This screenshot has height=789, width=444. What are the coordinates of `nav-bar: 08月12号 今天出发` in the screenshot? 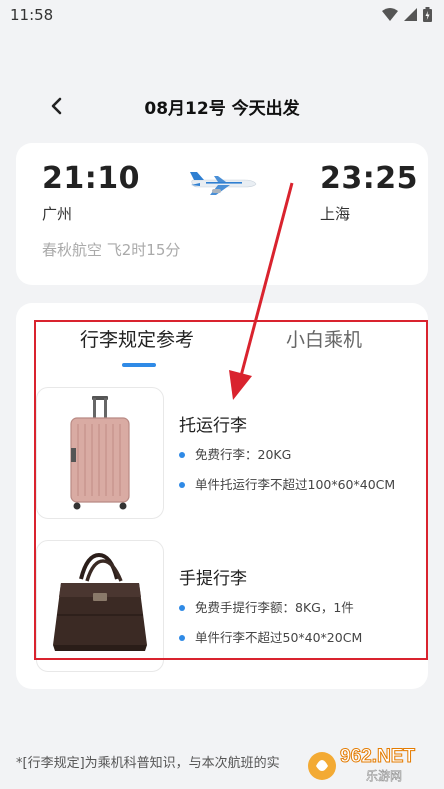 It's located at (222, 106).